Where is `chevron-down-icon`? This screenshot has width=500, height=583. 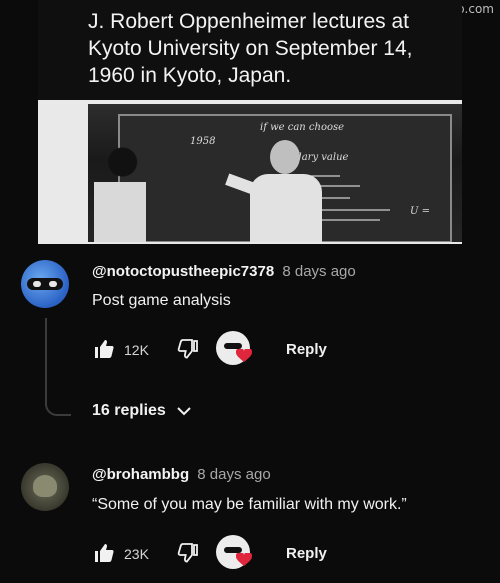 chevron-down-icon is located at coordinates (184, 411).